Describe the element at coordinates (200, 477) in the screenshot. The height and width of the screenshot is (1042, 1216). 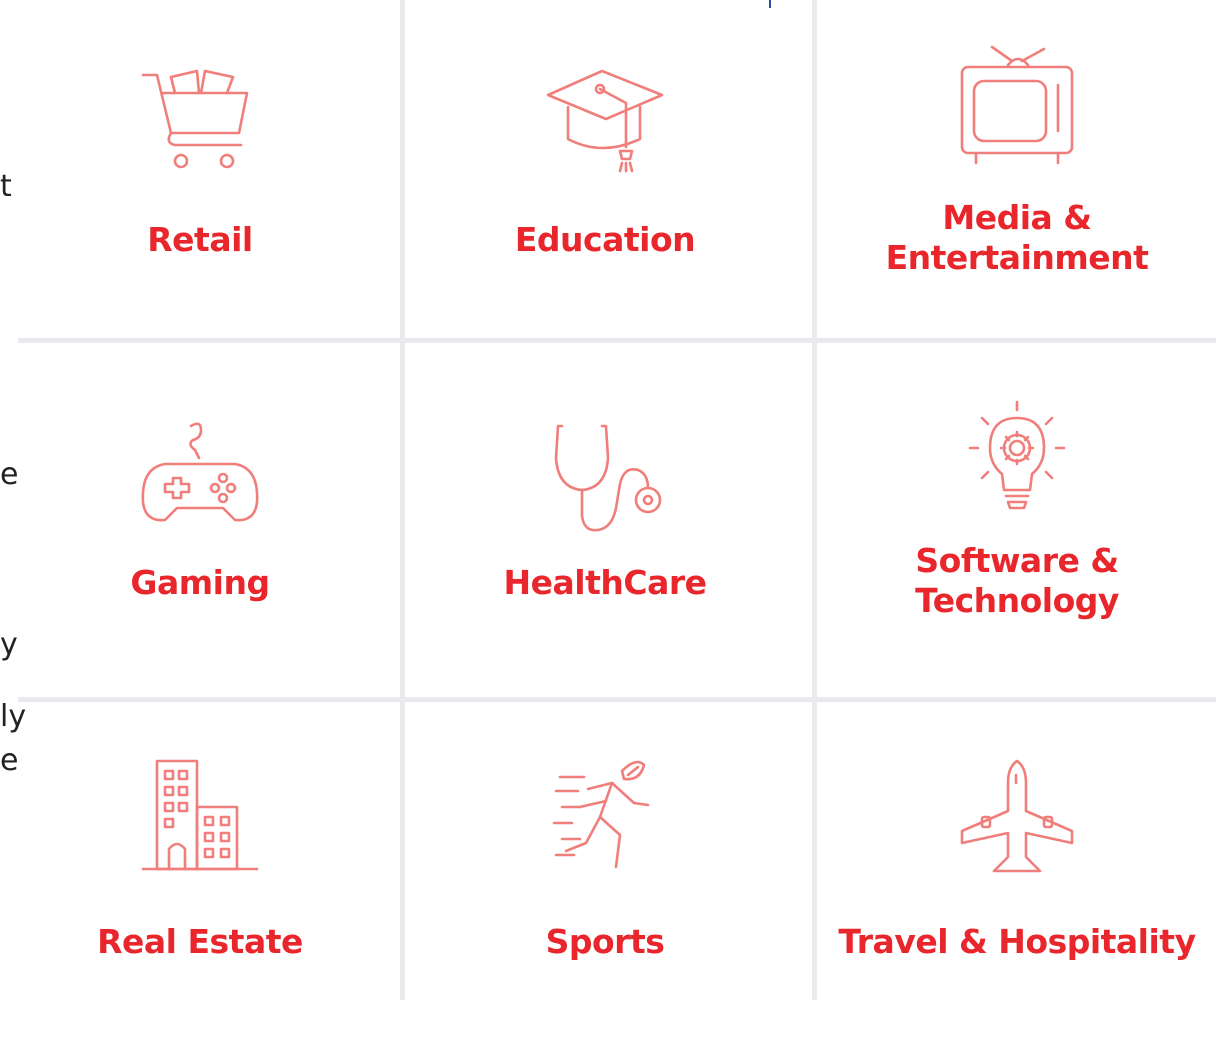
I see `gamepad-icon` at that location.